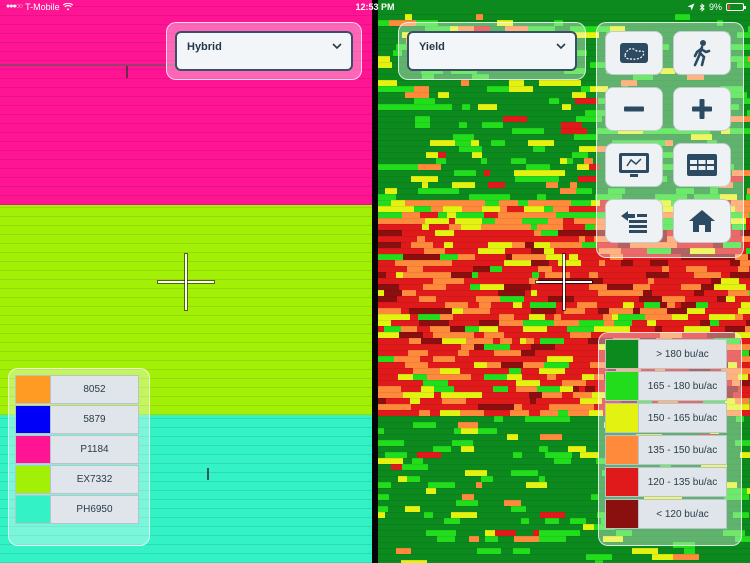 The image size is (750, 563). I want to click on field-boundary-button, so click(634, 53).